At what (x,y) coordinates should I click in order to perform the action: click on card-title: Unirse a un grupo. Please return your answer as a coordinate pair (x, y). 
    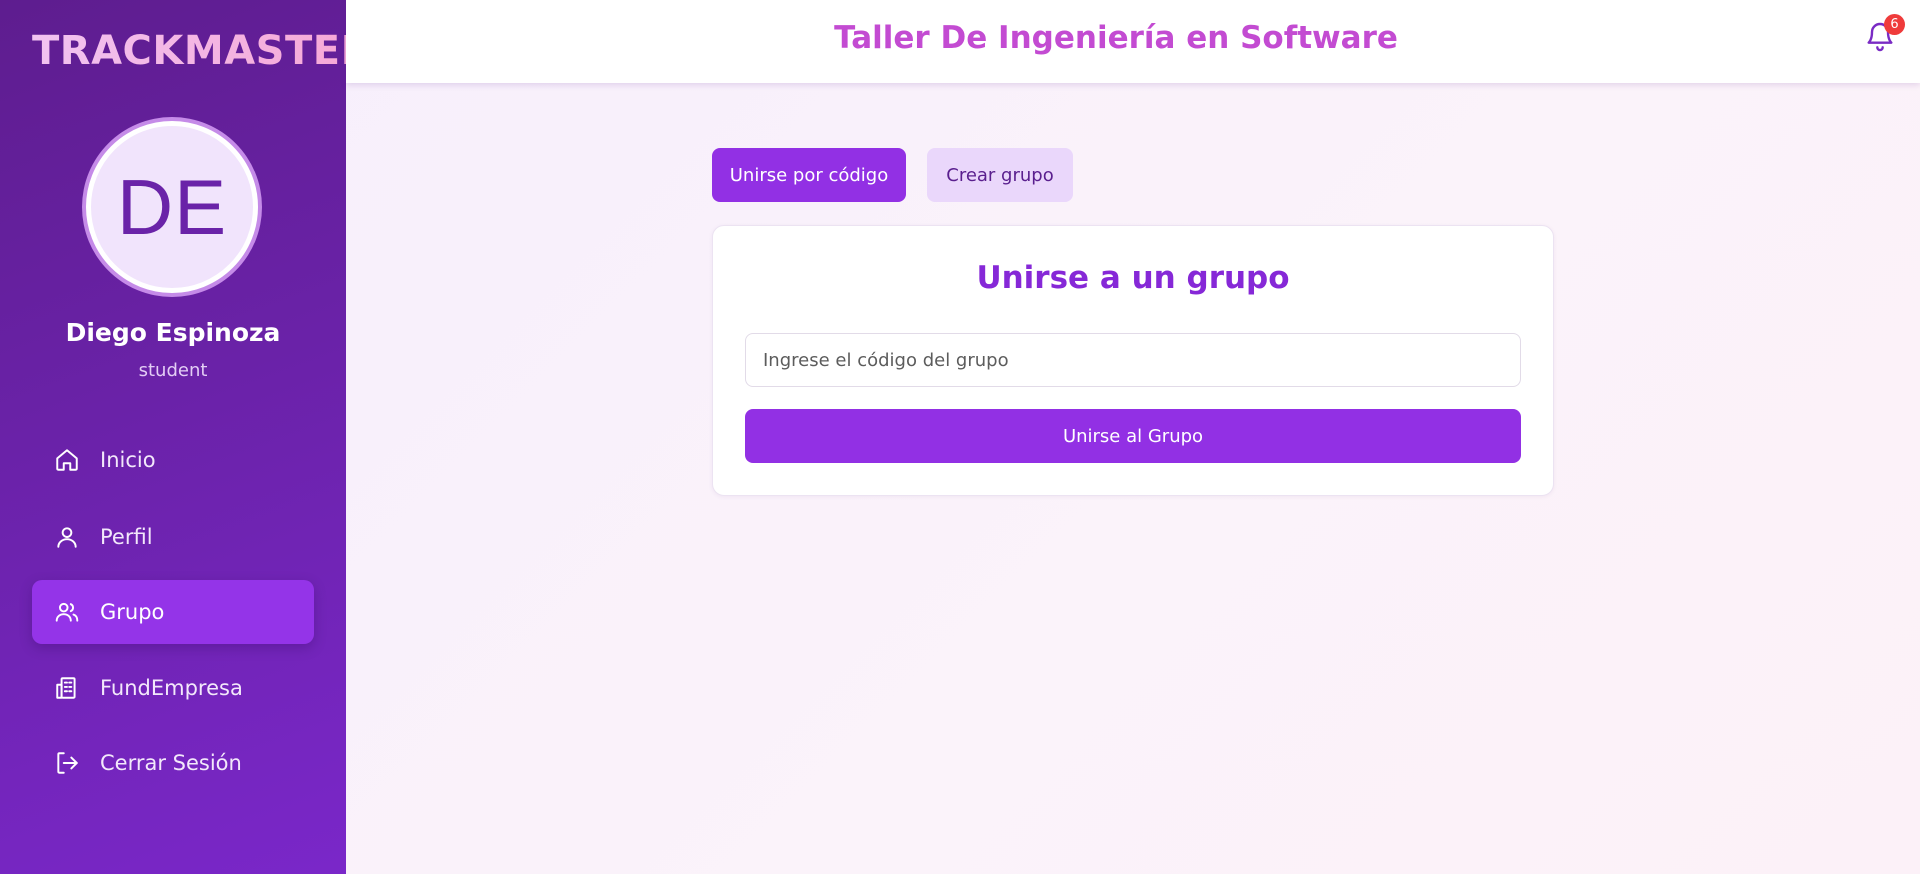
    Looking at the image, I should click on (1133, 278).